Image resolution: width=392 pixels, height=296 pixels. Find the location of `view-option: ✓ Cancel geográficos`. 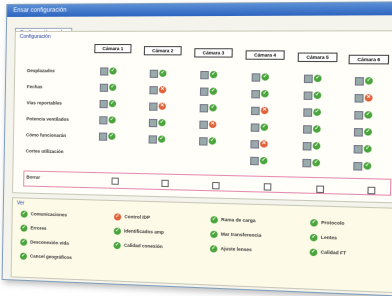

view-option: ✓ Cancel geográficos is located at coordinates (46, 257).